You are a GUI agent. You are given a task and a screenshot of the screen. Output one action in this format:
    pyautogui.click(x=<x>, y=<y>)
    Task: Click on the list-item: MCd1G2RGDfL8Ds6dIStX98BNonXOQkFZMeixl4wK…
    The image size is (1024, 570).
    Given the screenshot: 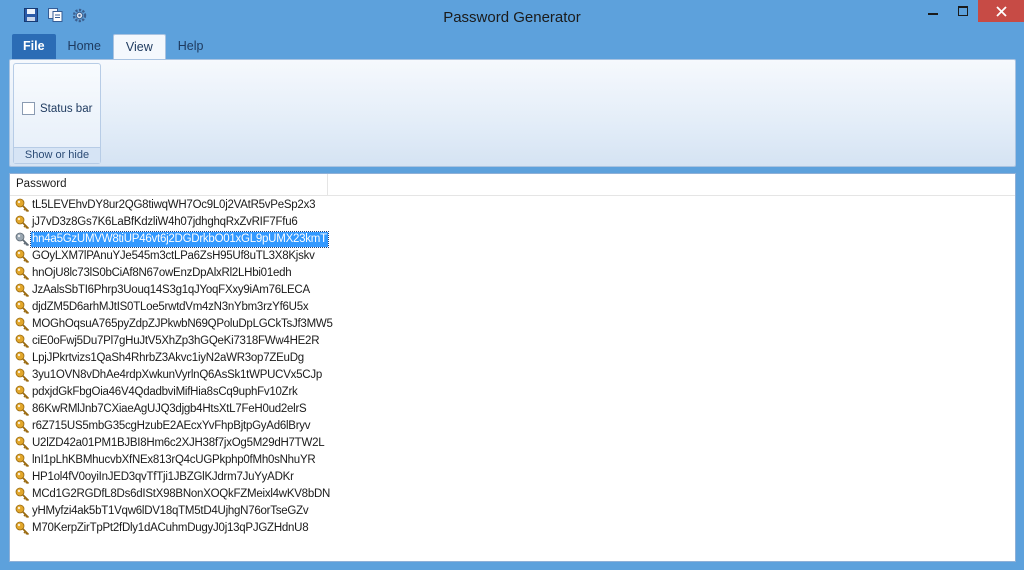 What is the action you would take?
    pyautogui.click(x=173, y=494)
    